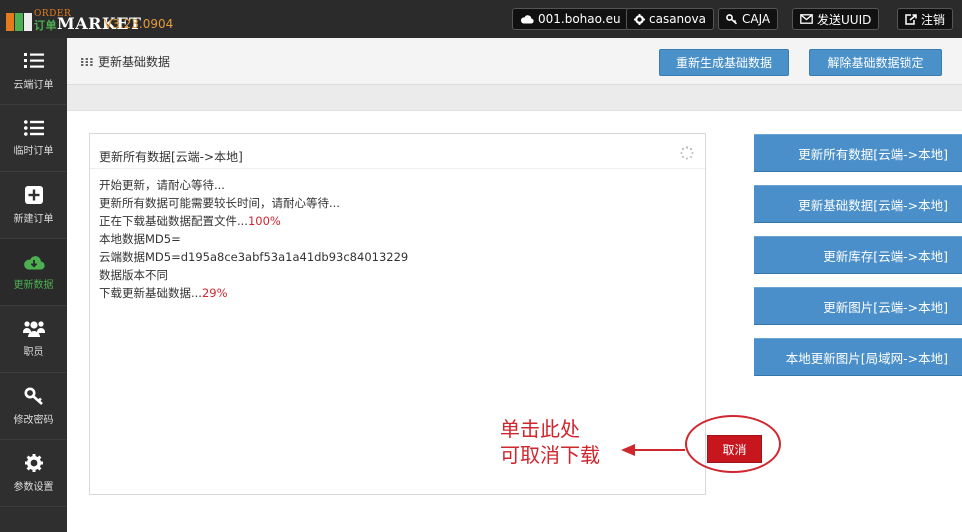 The height and width of the screenshot is (532, 962). I want to click on envelope-icon, so click(806, 19).